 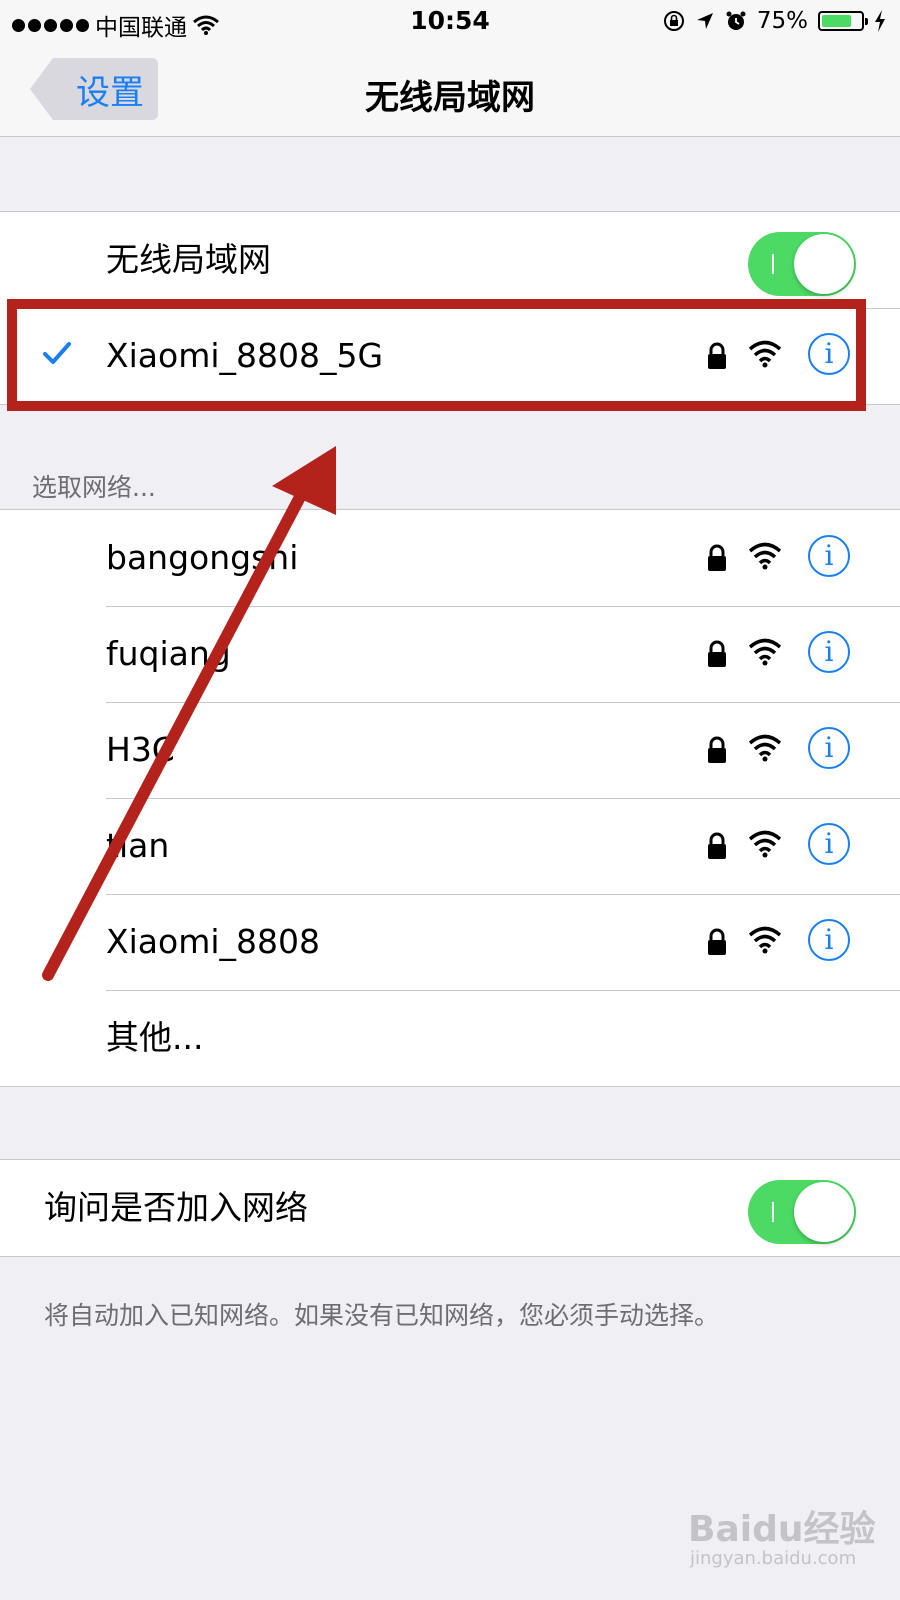 I want to click on battery-percent: 75%, so click(x=782, y=21).